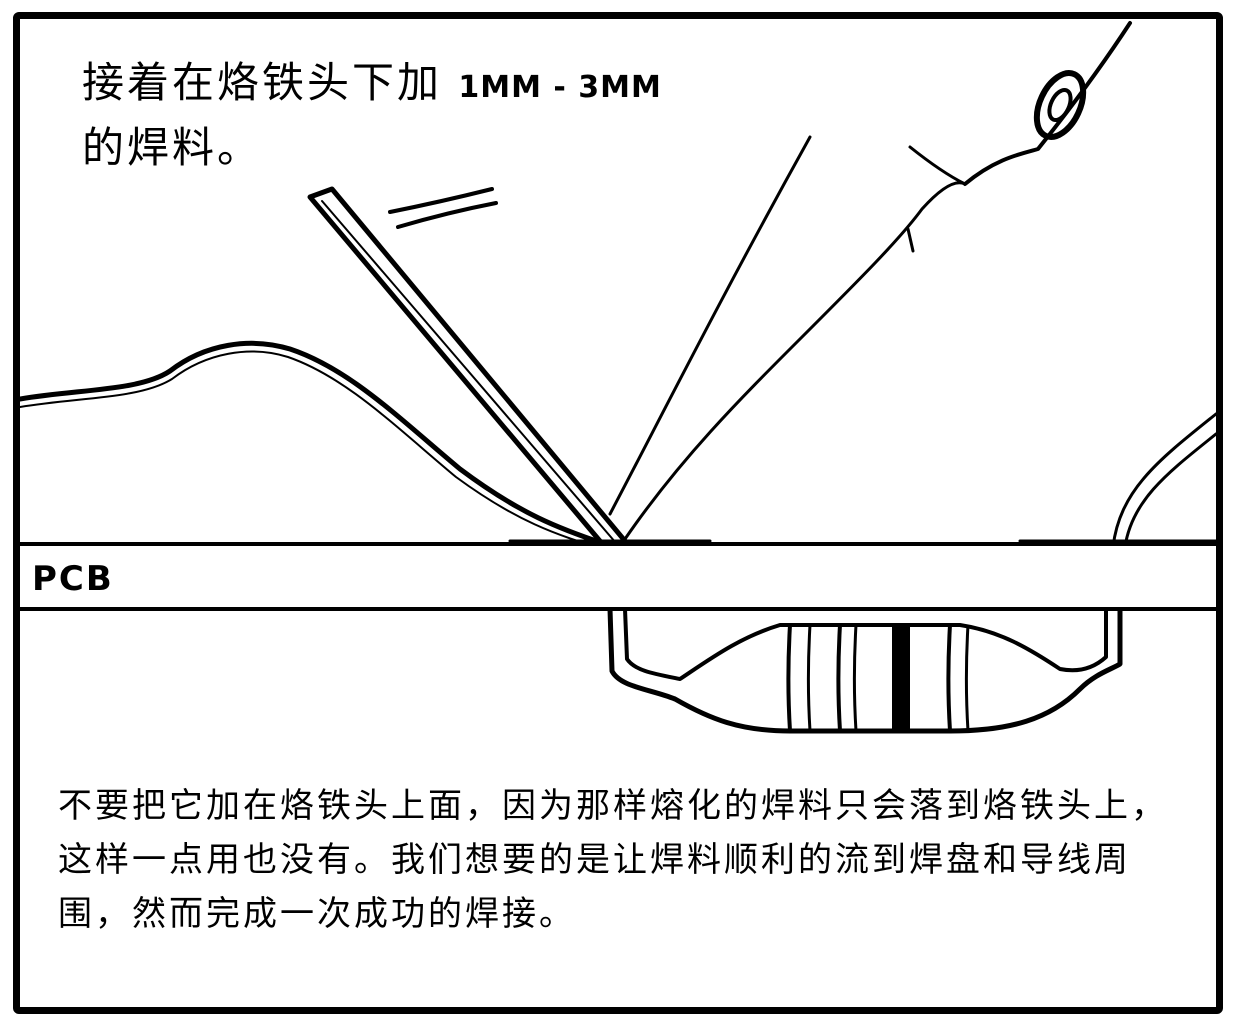 This screenshot has height=1024, width=1234. What do you see at coordinates (443, 208) in the screenshot?
I see `motion-lines` at bounding box center [443, 208].